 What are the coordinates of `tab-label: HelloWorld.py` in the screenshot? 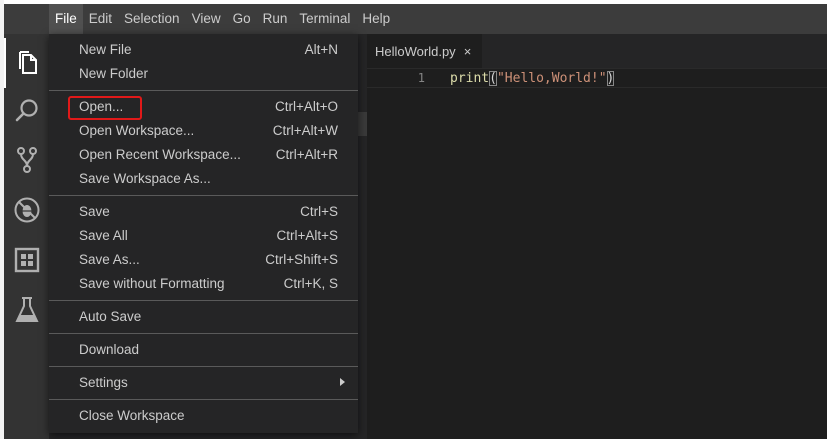 It's located at (415, 51).